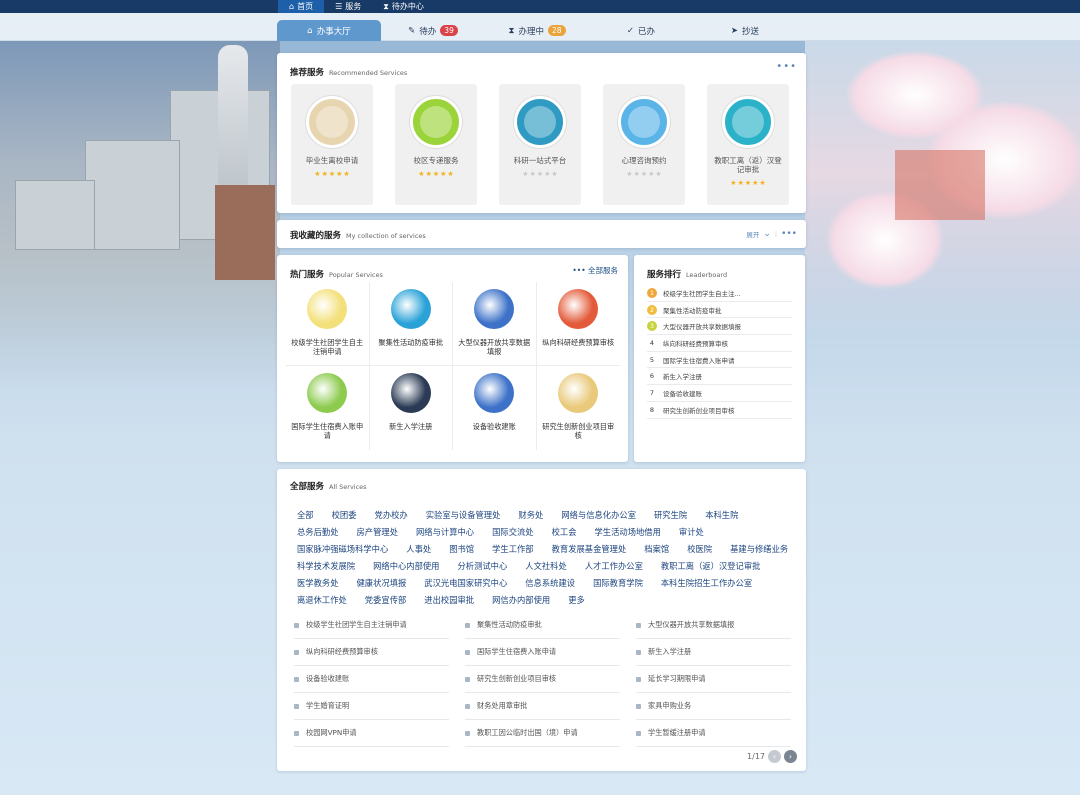 The height and width of the screenshot is (795, 1080). I want to click on service-list-item: 教职工因公临时出国（境）申请, so click(542, 733).